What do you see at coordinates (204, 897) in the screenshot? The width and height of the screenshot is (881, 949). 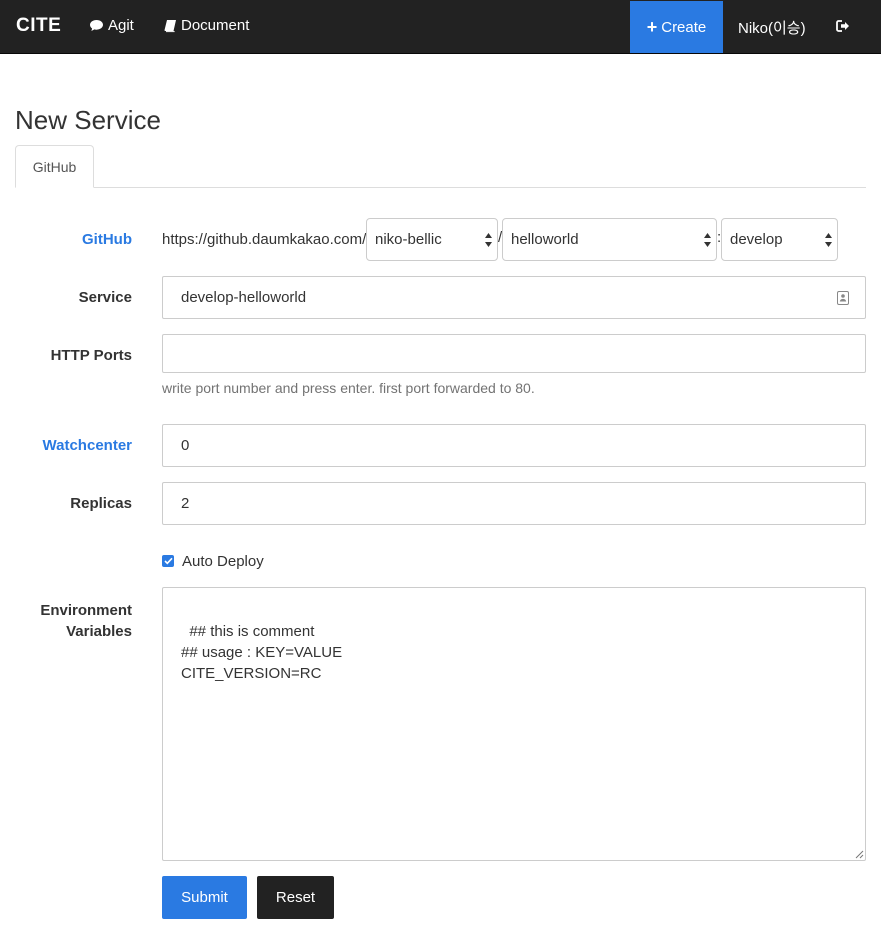 I see `submit-button: Submit` at bounding box center [204, 897].